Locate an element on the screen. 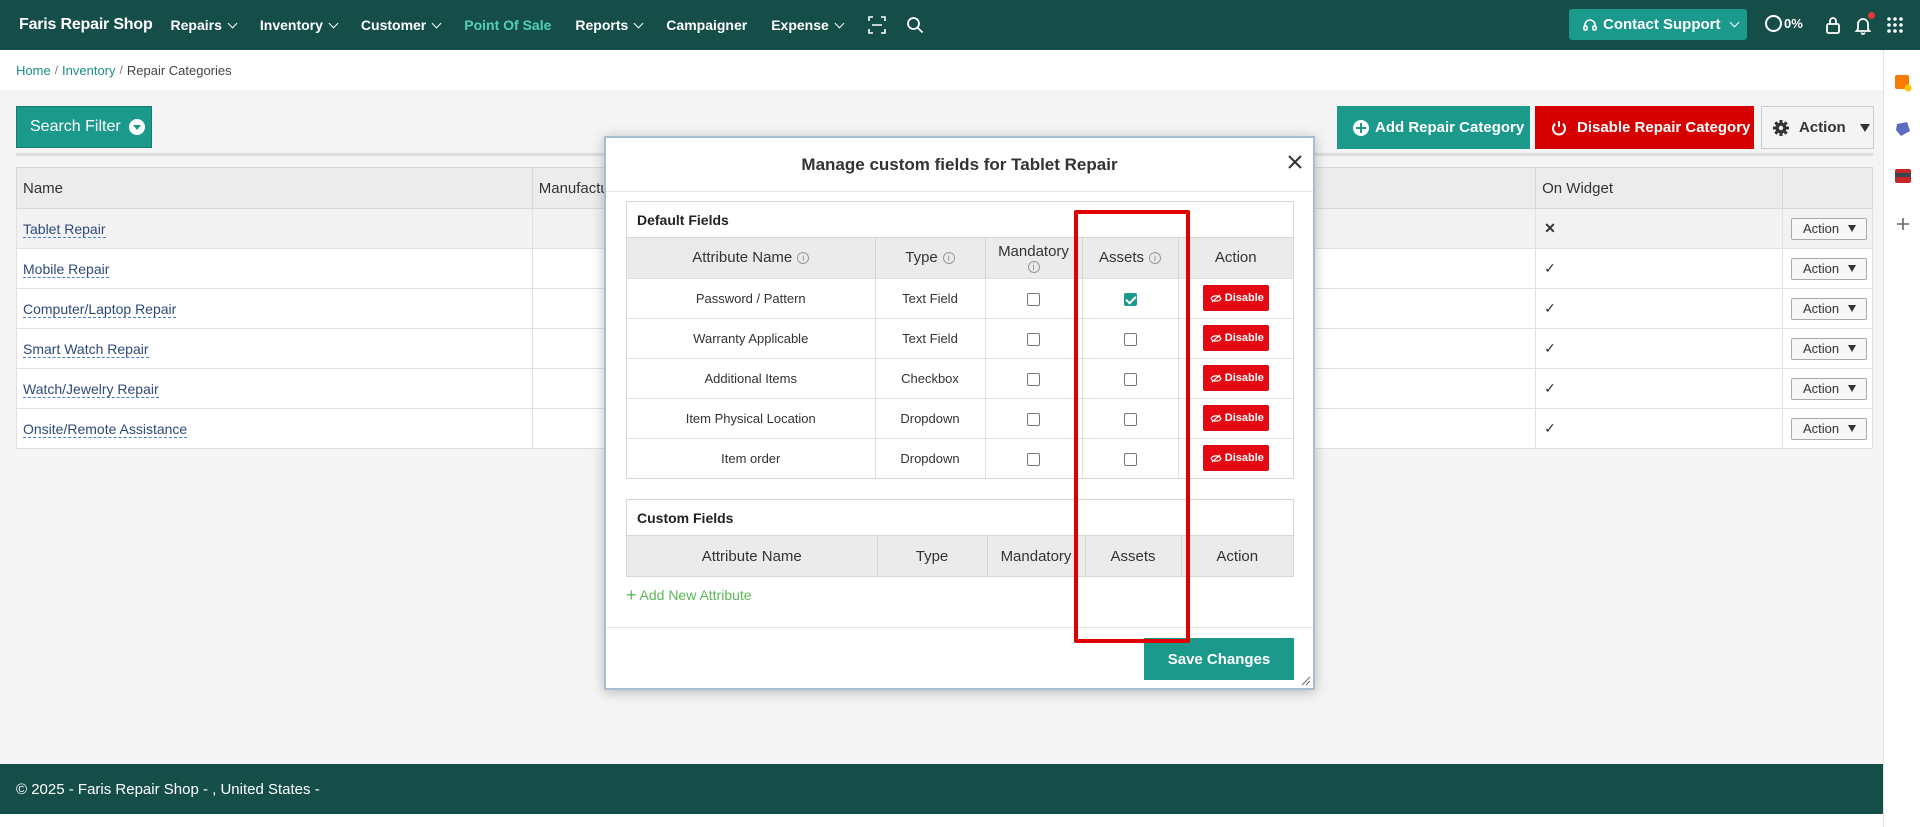 The height and width of the screenshot is (827, 1920). nav-expense: Expense is located at coordinates (808, 25).